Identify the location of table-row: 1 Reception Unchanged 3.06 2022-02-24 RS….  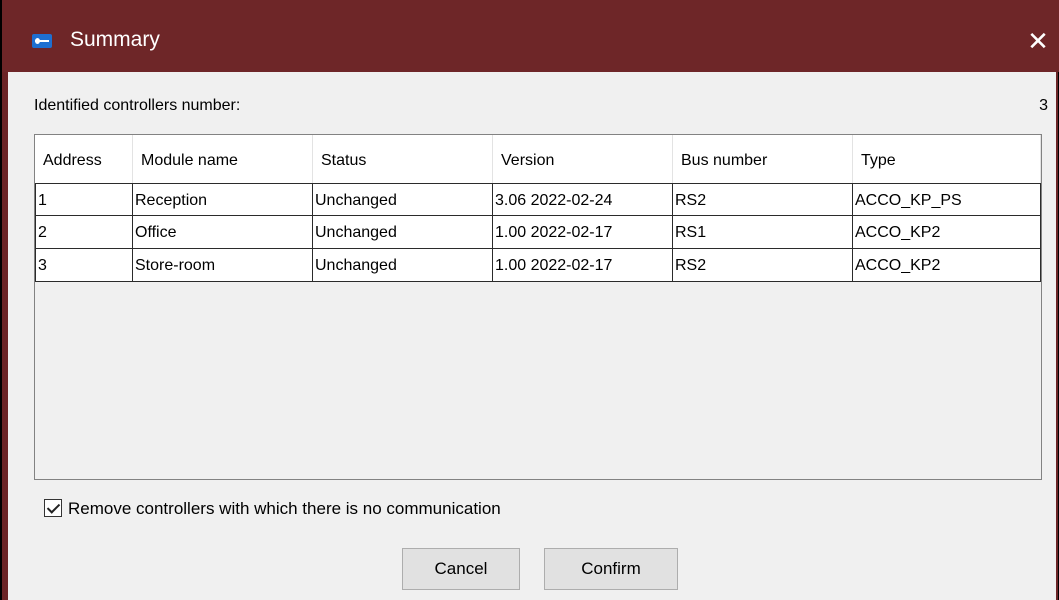
(538, 199).